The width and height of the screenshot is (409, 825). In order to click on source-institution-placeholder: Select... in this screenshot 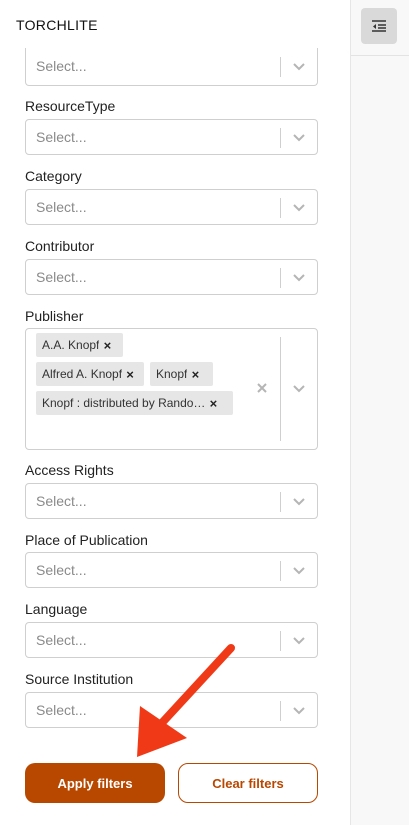, I will do `click(61, 710)`.